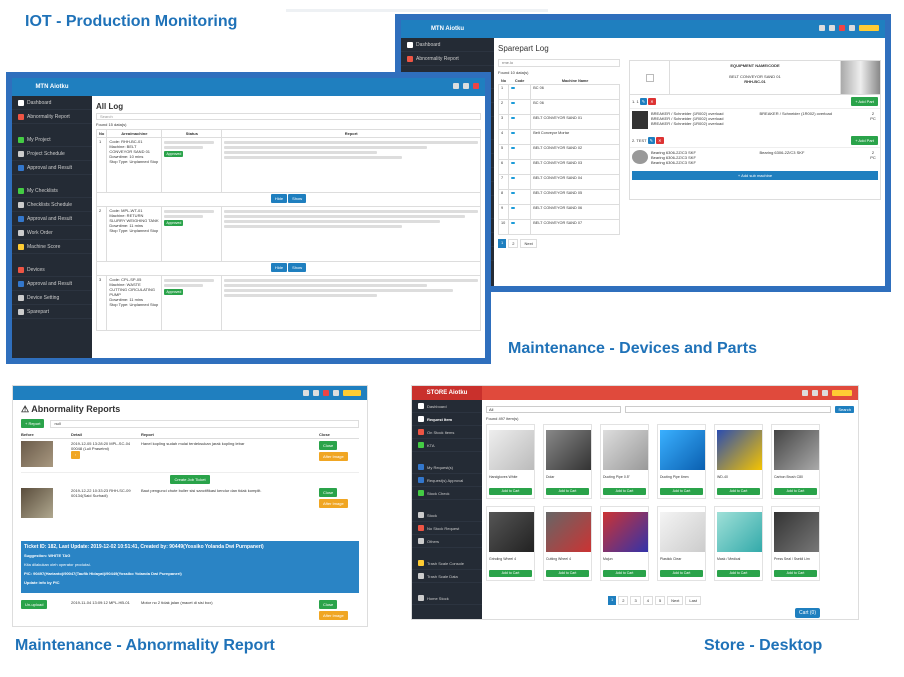 Image resolution: width=904 pixels, height=677 pixels. I want to click on search-button: Search, so click(844, 409).